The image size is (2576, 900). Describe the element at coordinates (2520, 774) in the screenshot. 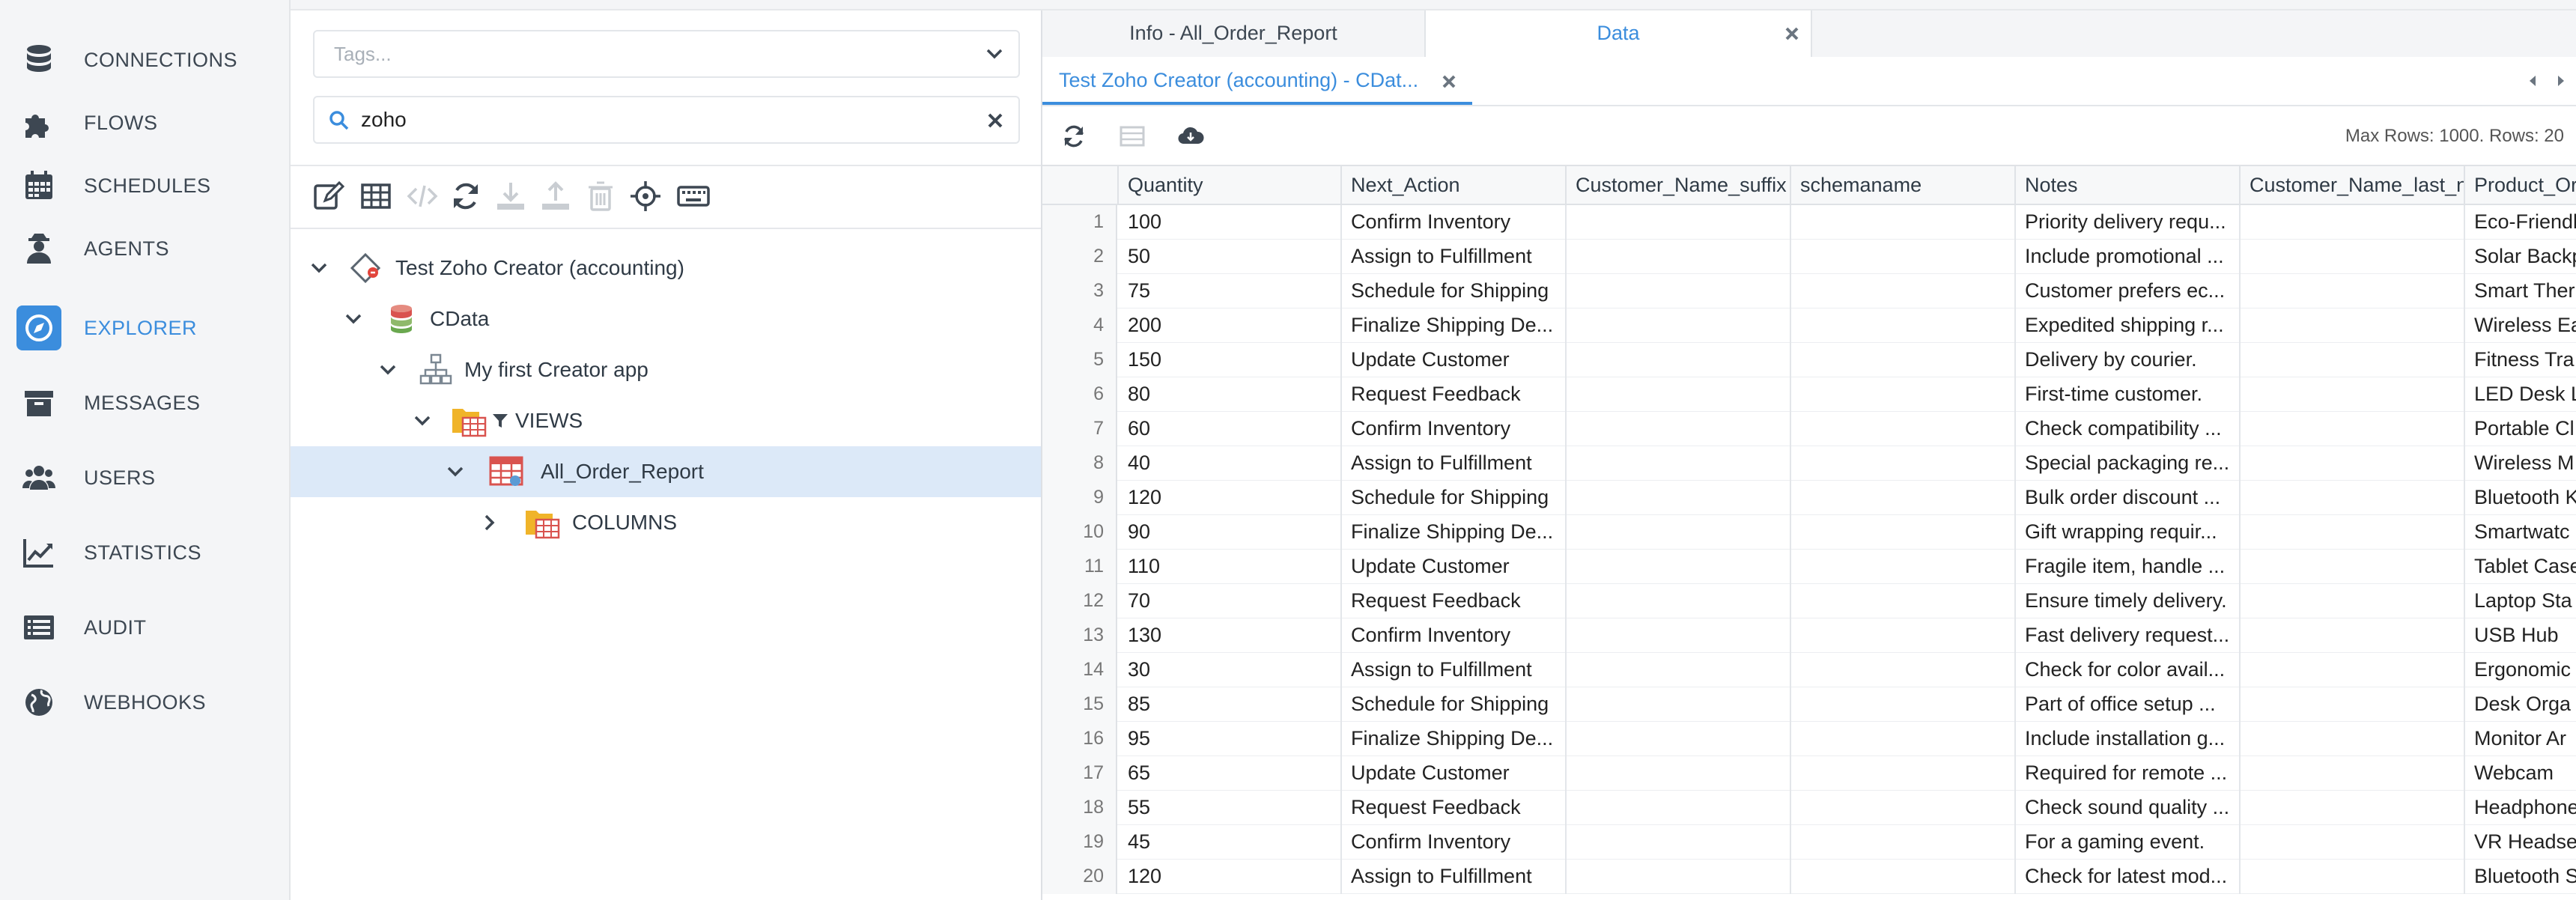

I see `table-cell: Webcam` at that location.